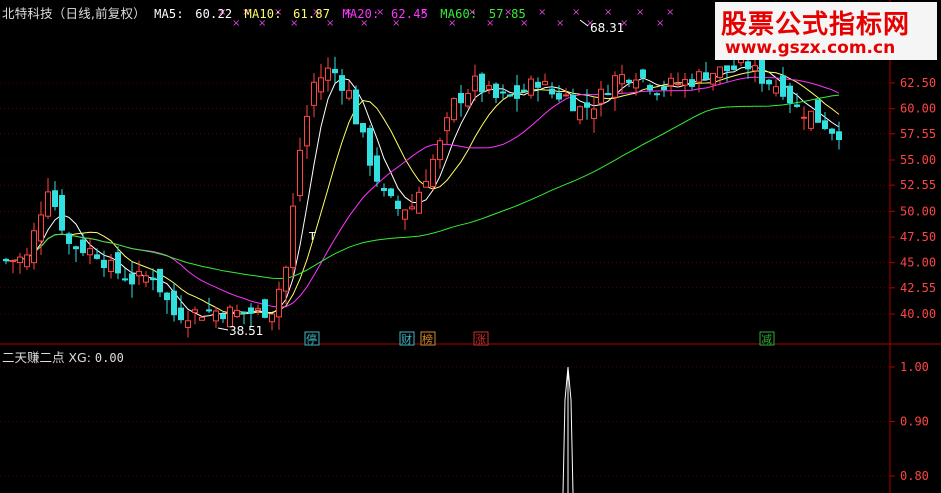 This screenshot has width=941, height=493. I want to click on event-badge-3: 榜, so click(428, 338).